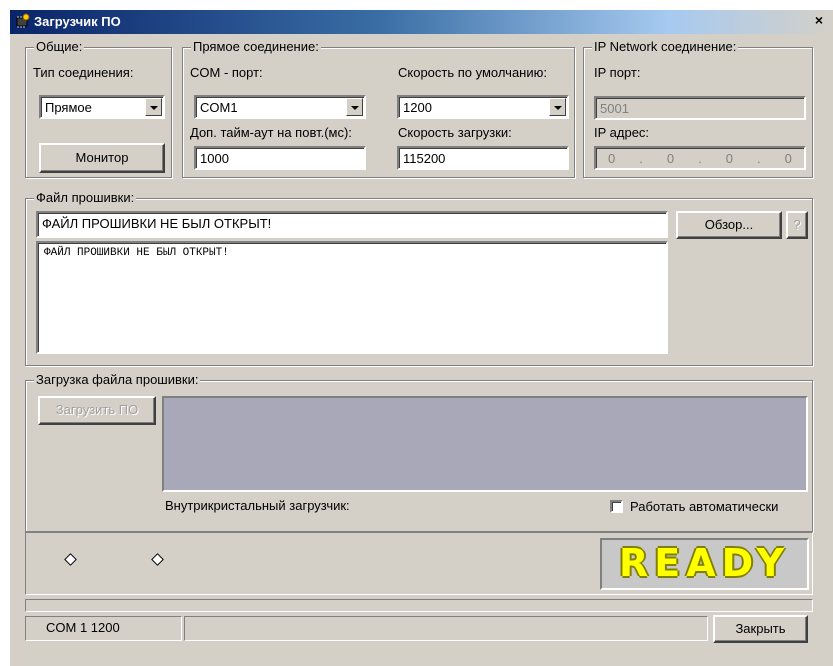 This screenshot has height=666, width=833. Describe the element at coordinates (256, 46) in the screenshot. I see `direct-connection-legend: Прямое соединение:` at that location.